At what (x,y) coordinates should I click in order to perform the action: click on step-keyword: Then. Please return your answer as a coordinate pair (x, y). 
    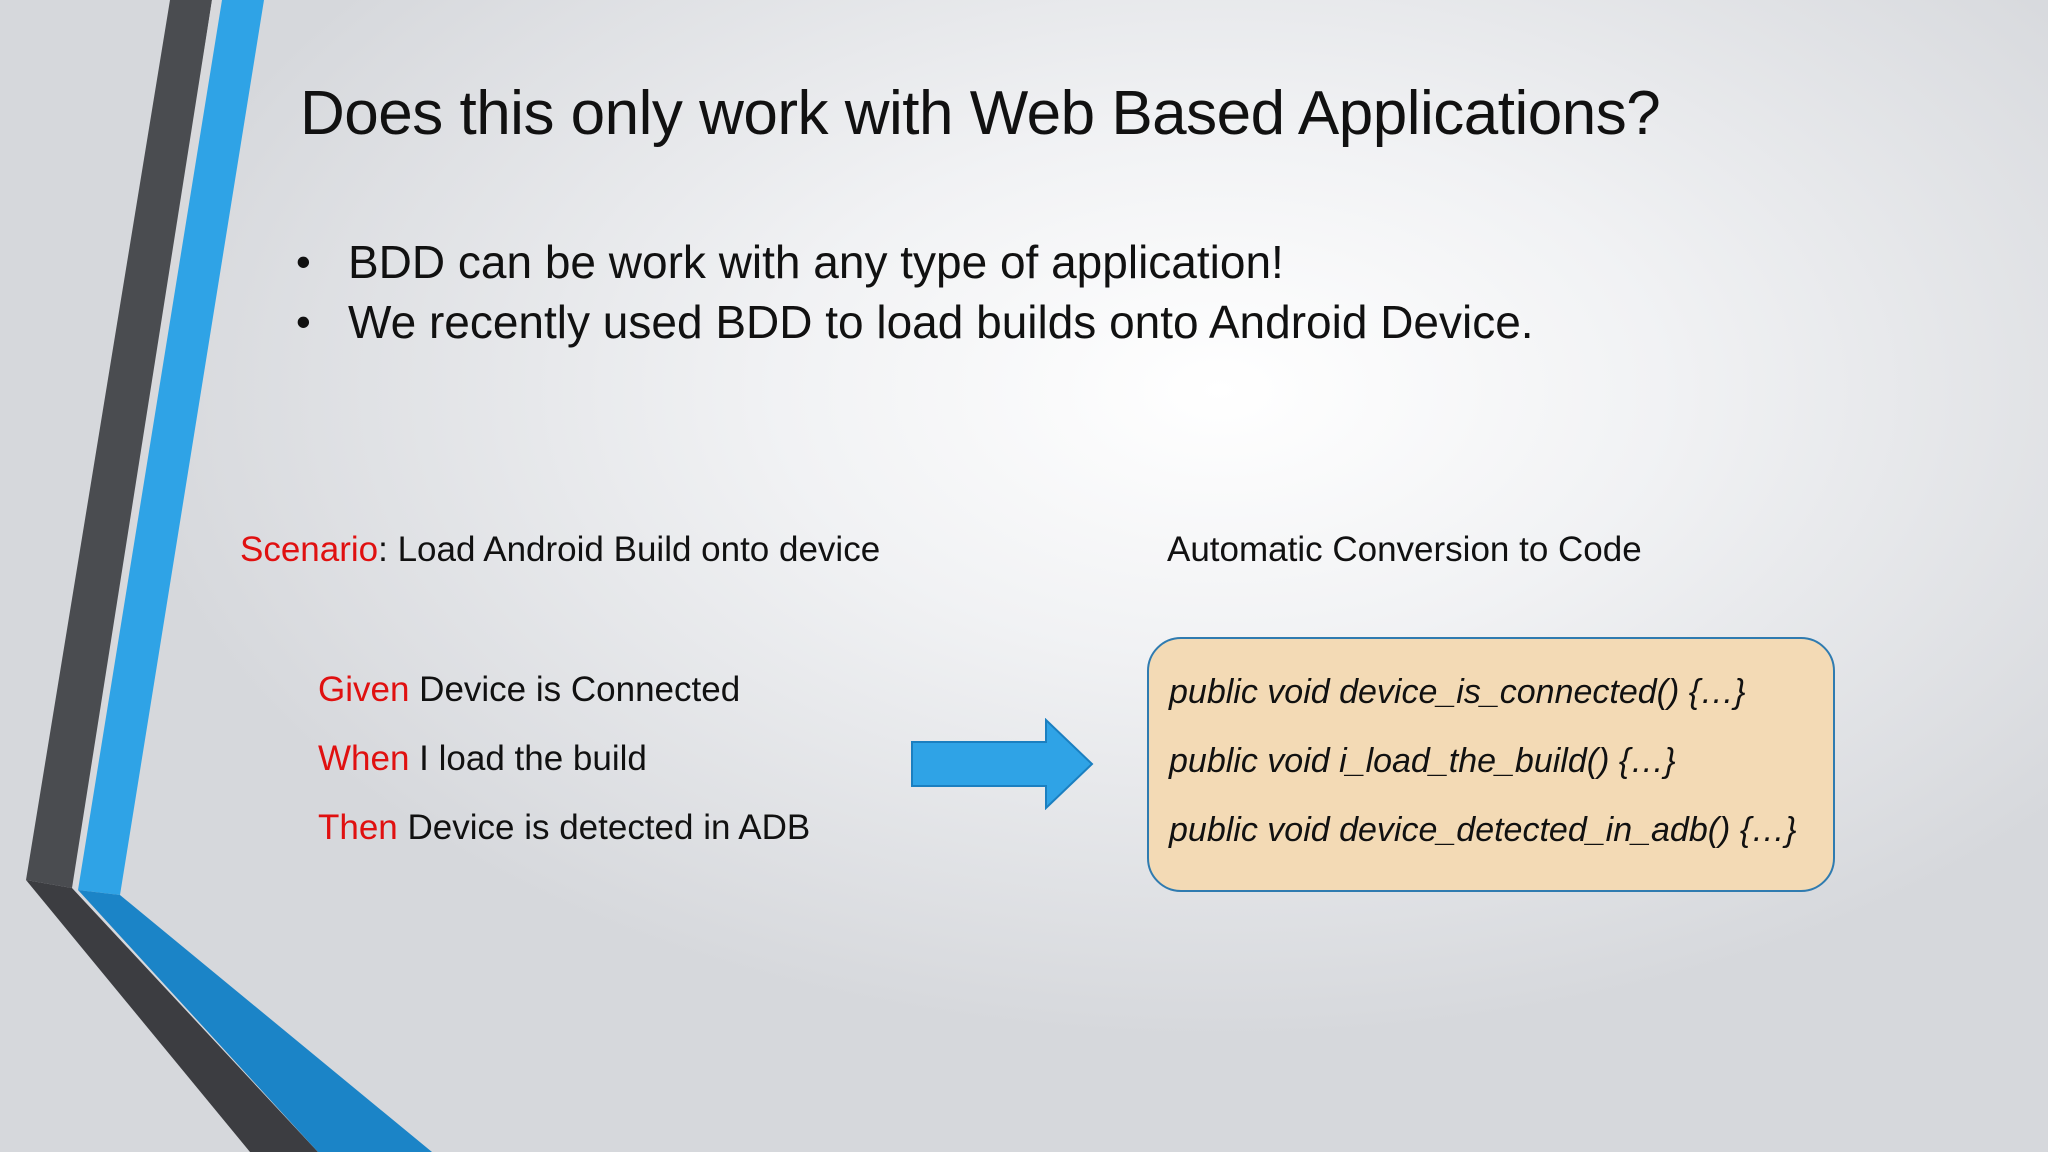
    Looking at the image, I should click on (358, 827).